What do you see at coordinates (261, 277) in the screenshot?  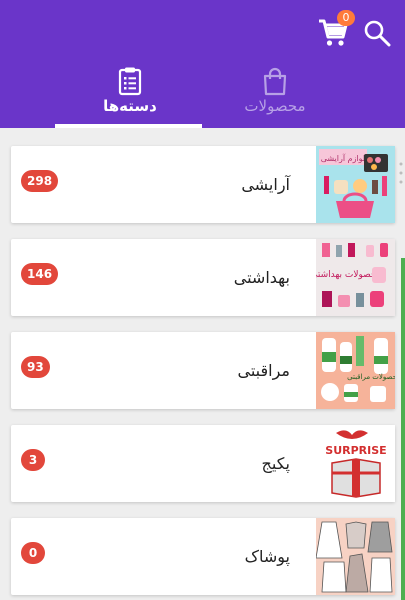 I see `category-name: بهداشتی` at bounding box center [261, 277].